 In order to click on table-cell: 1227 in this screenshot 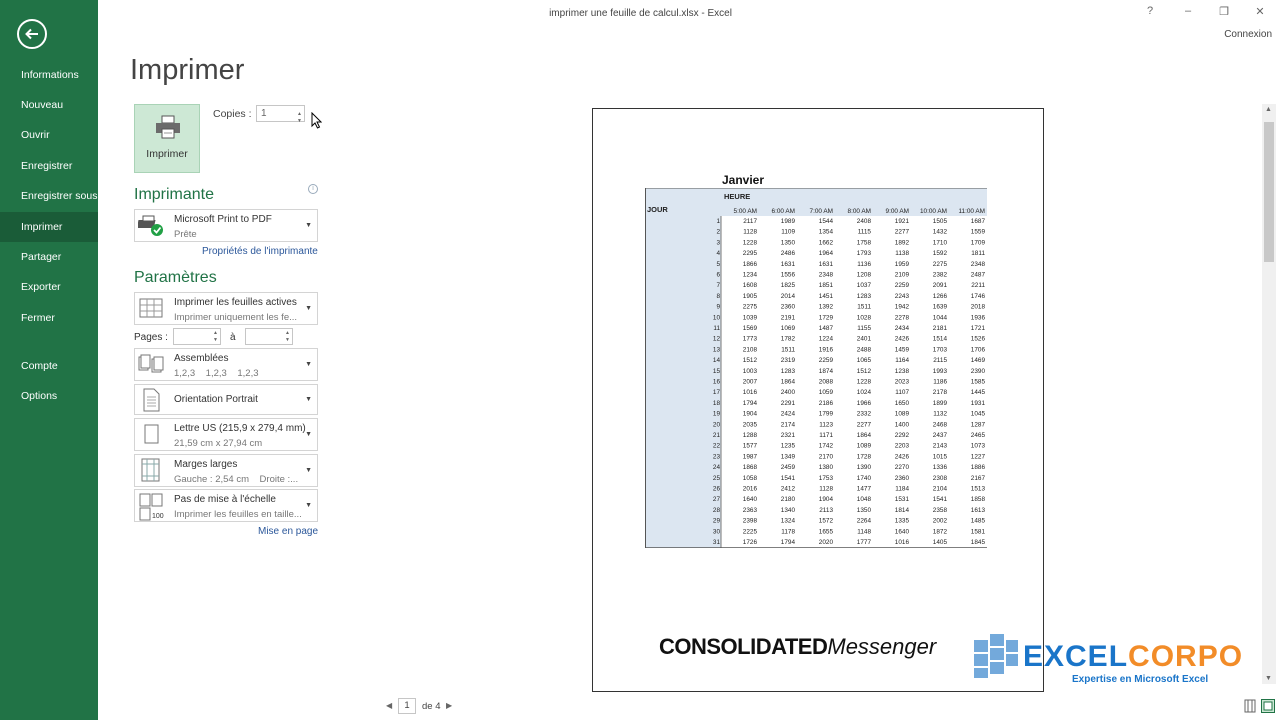, I will do `click(978, 456)`.